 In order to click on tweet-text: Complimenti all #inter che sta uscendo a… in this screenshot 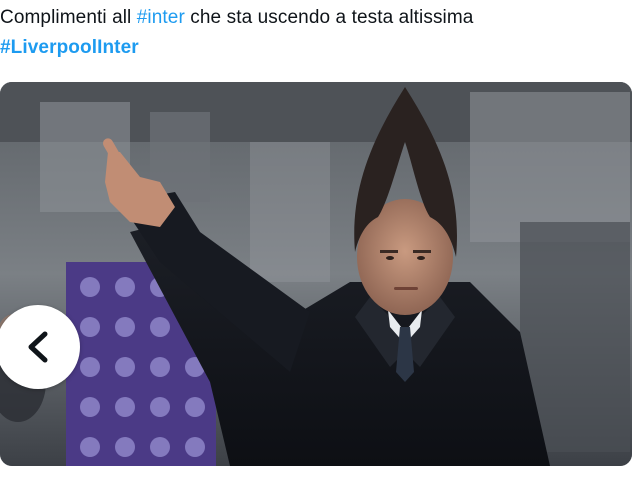, I will do `click(316, 33)`.